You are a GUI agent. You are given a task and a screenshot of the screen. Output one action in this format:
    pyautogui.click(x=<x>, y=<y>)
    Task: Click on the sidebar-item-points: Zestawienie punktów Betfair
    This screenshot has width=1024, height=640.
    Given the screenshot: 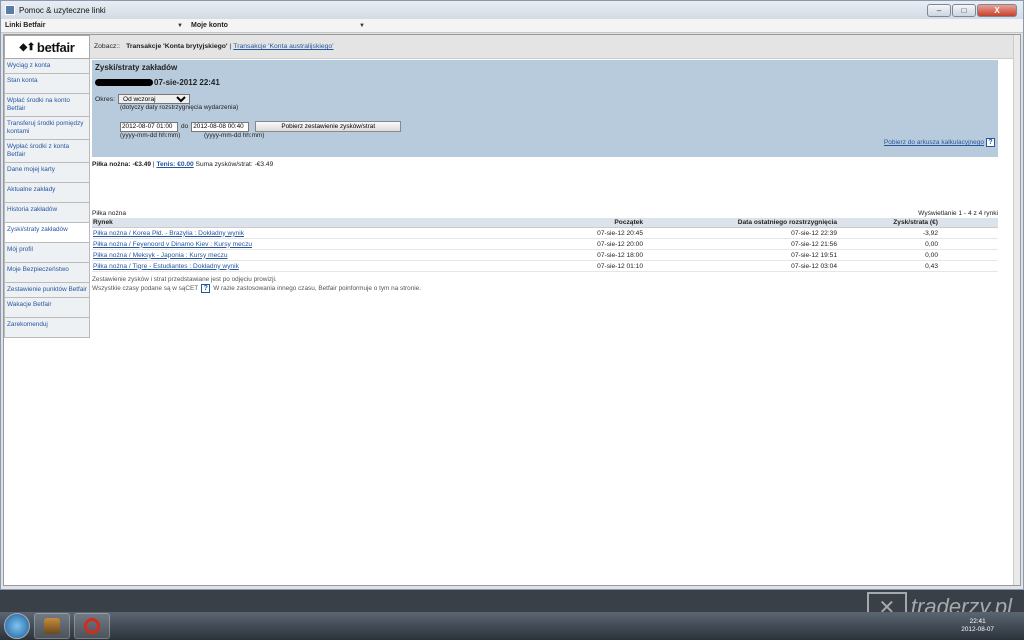 What is the action you would take?
    pyautogui.click(x=47, y=290)
    